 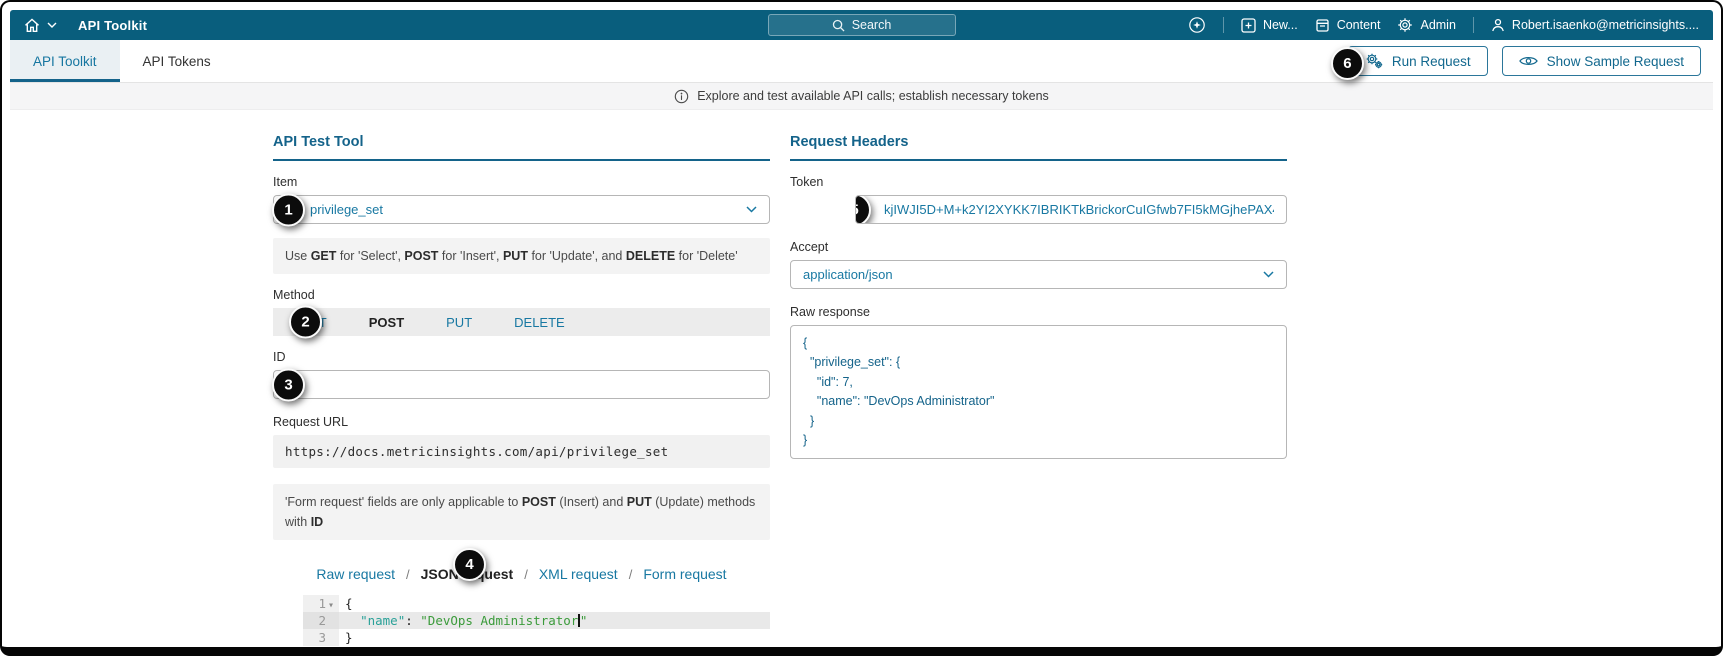 What do you see at coordinates (809, 247) in the screenshot?
I see `accept-label: Accept` at bounding box center [809, 247].